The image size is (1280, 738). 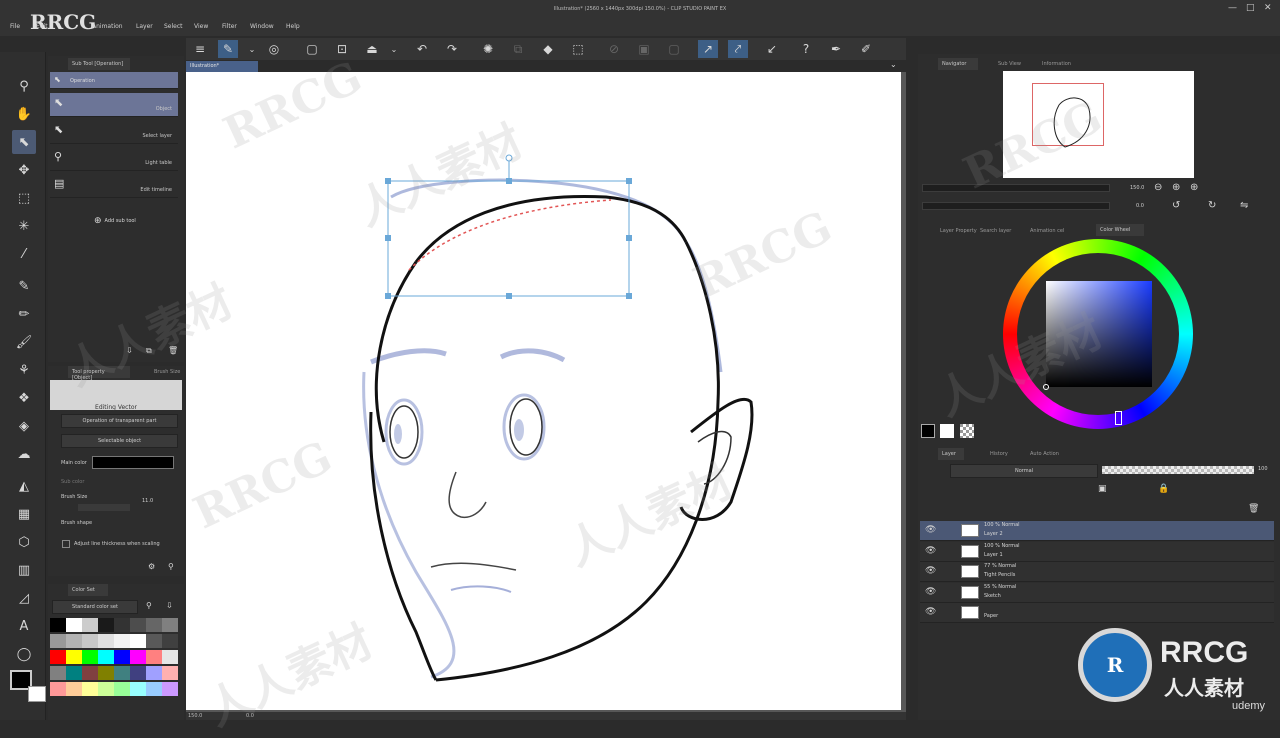 I want to click on zoom-value: 150.0, so click(x=1137, y=188).